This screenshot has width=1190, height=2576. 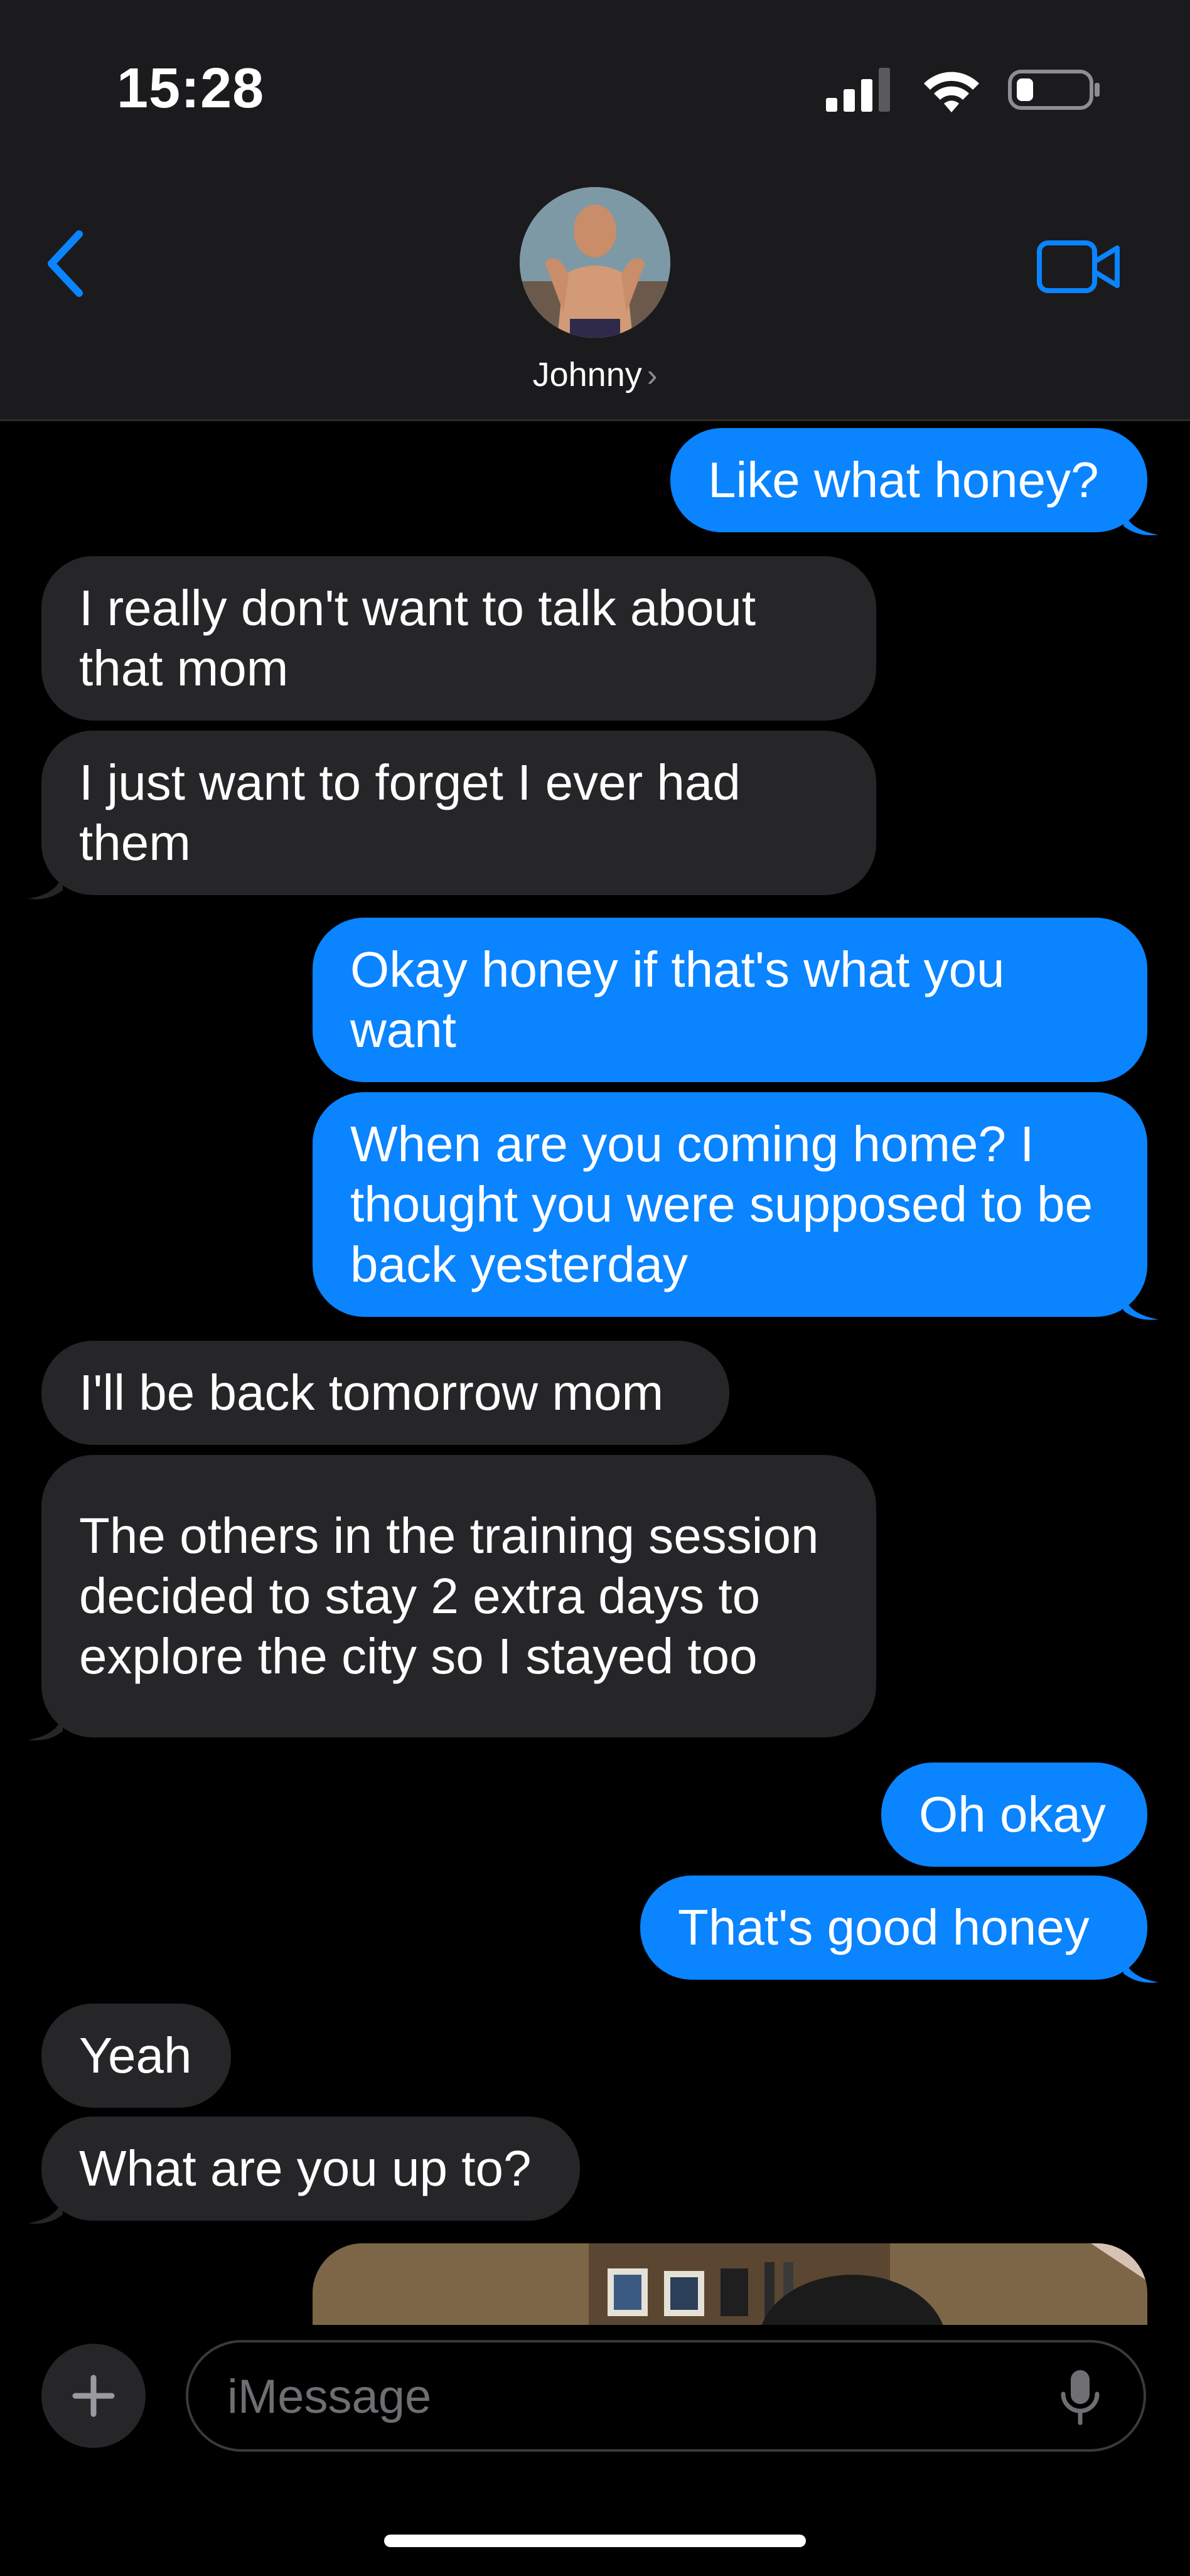 I want to click on header-divider, so click(x=595, y=420).